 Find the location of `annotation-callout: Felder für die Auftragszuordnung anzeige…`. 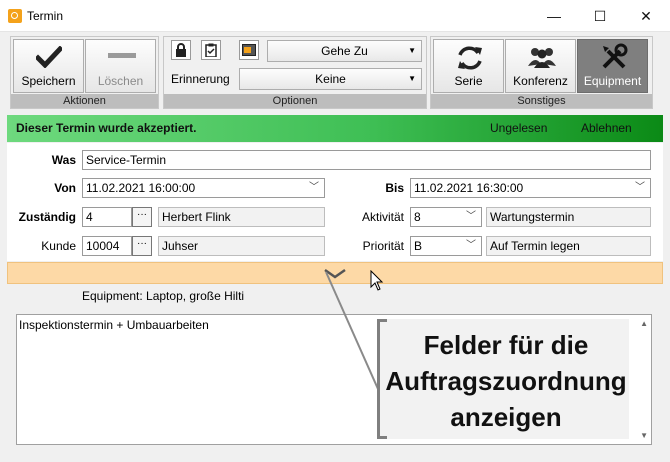

annotation-callout: Felder für die Auftragszuordnung anzeige… is located at coordinates (503, 379).